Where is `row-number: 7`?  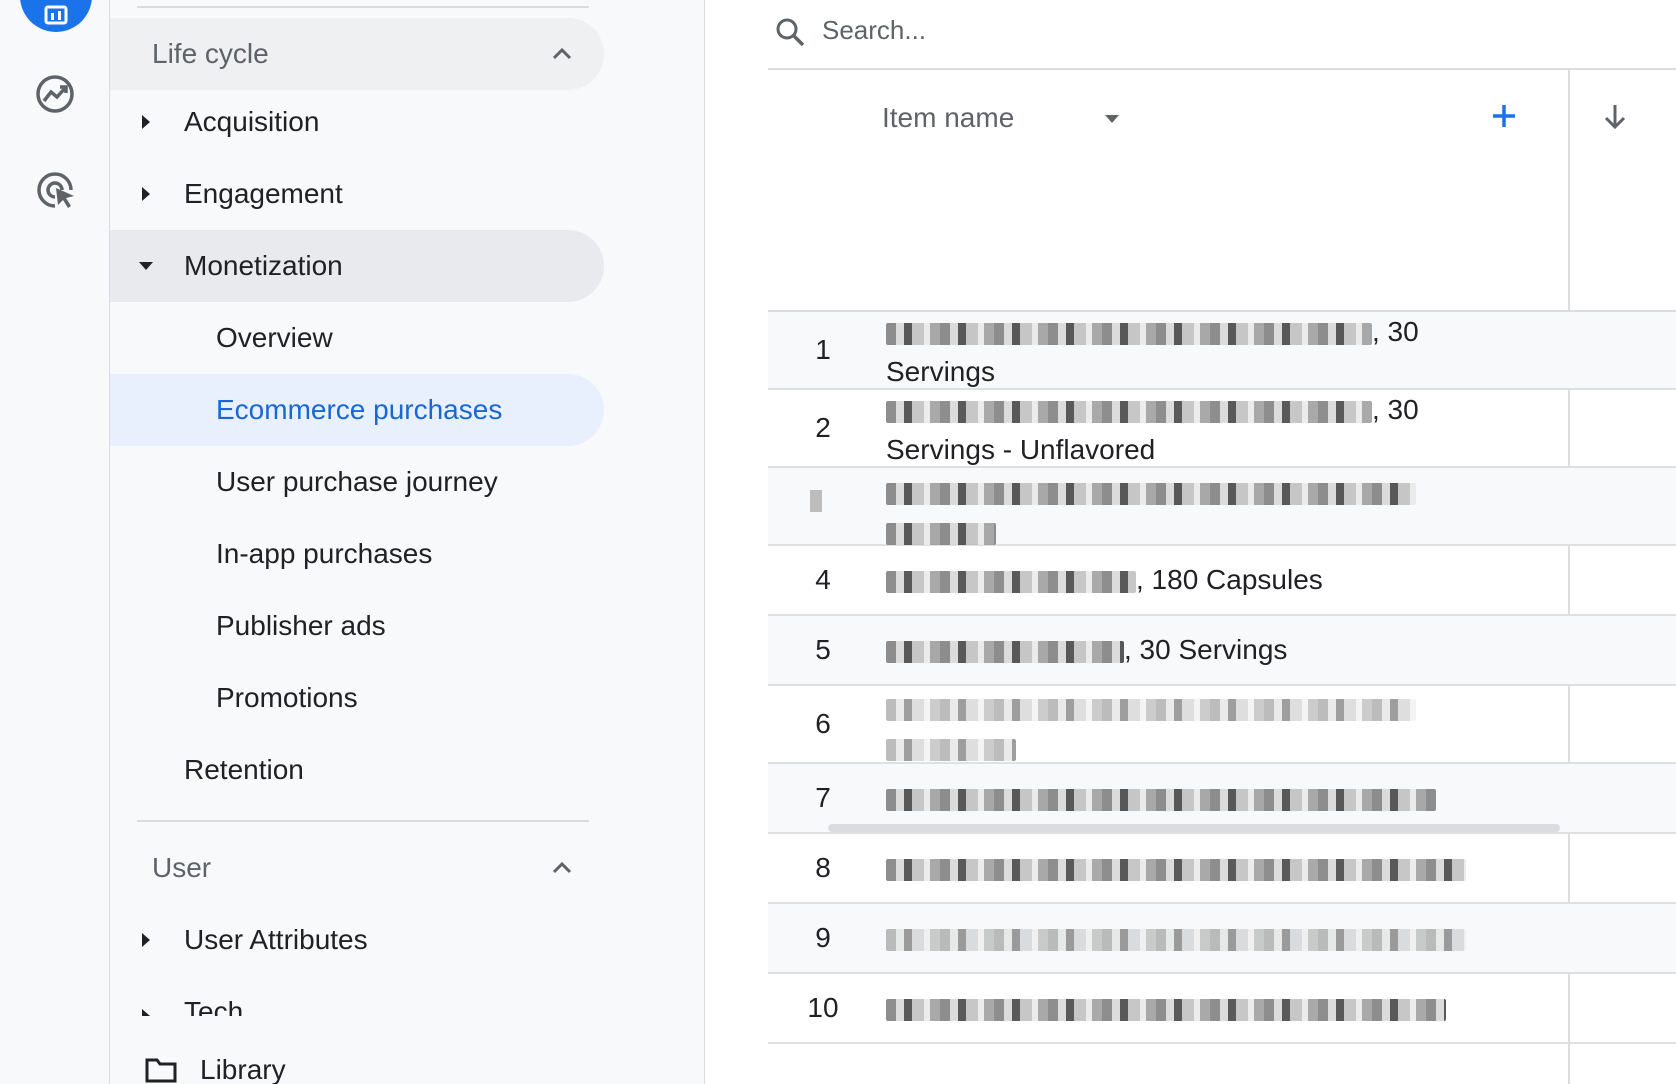 row-number: 7 is located at coordinates (823, 797).